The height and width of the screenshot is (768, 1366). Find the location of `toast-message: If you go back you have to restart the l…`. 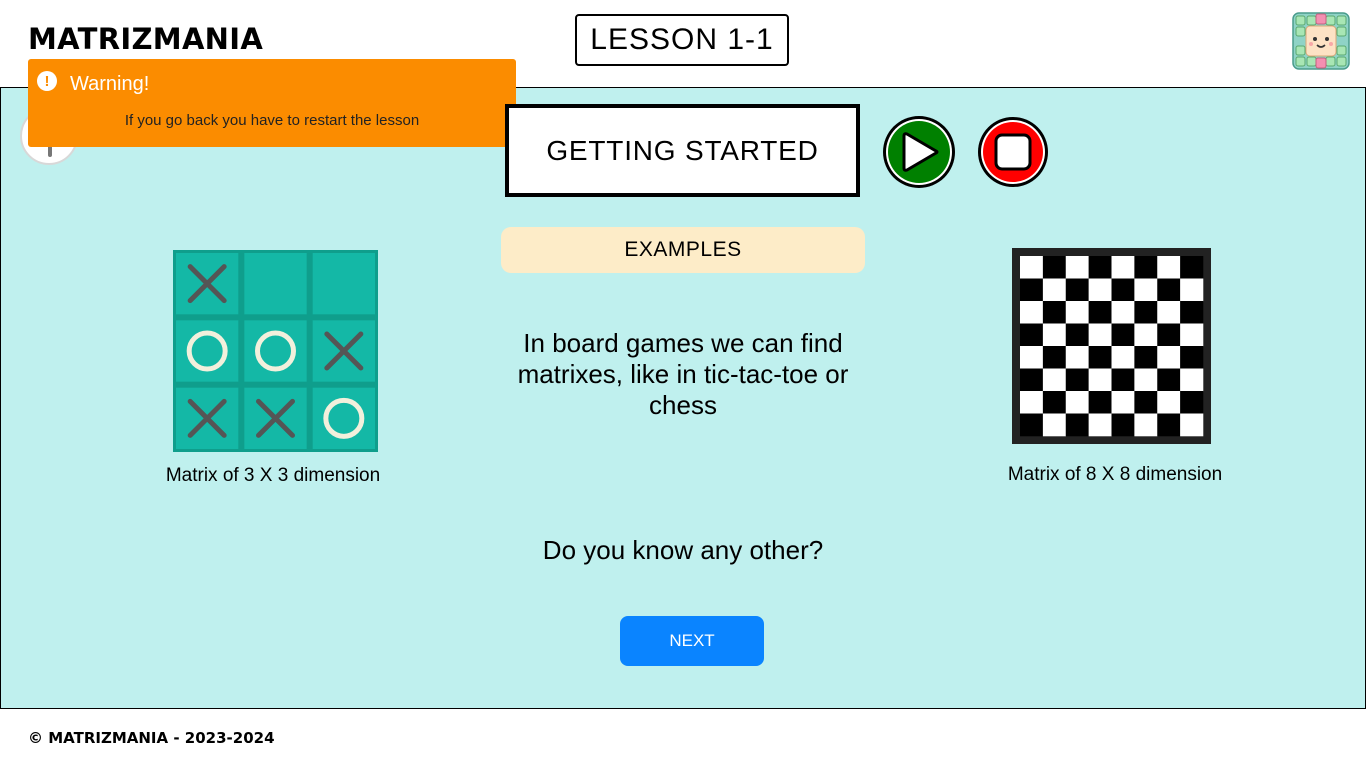

toast-message: If you go back you have to restart the l… is located at coordinates (272, 120).